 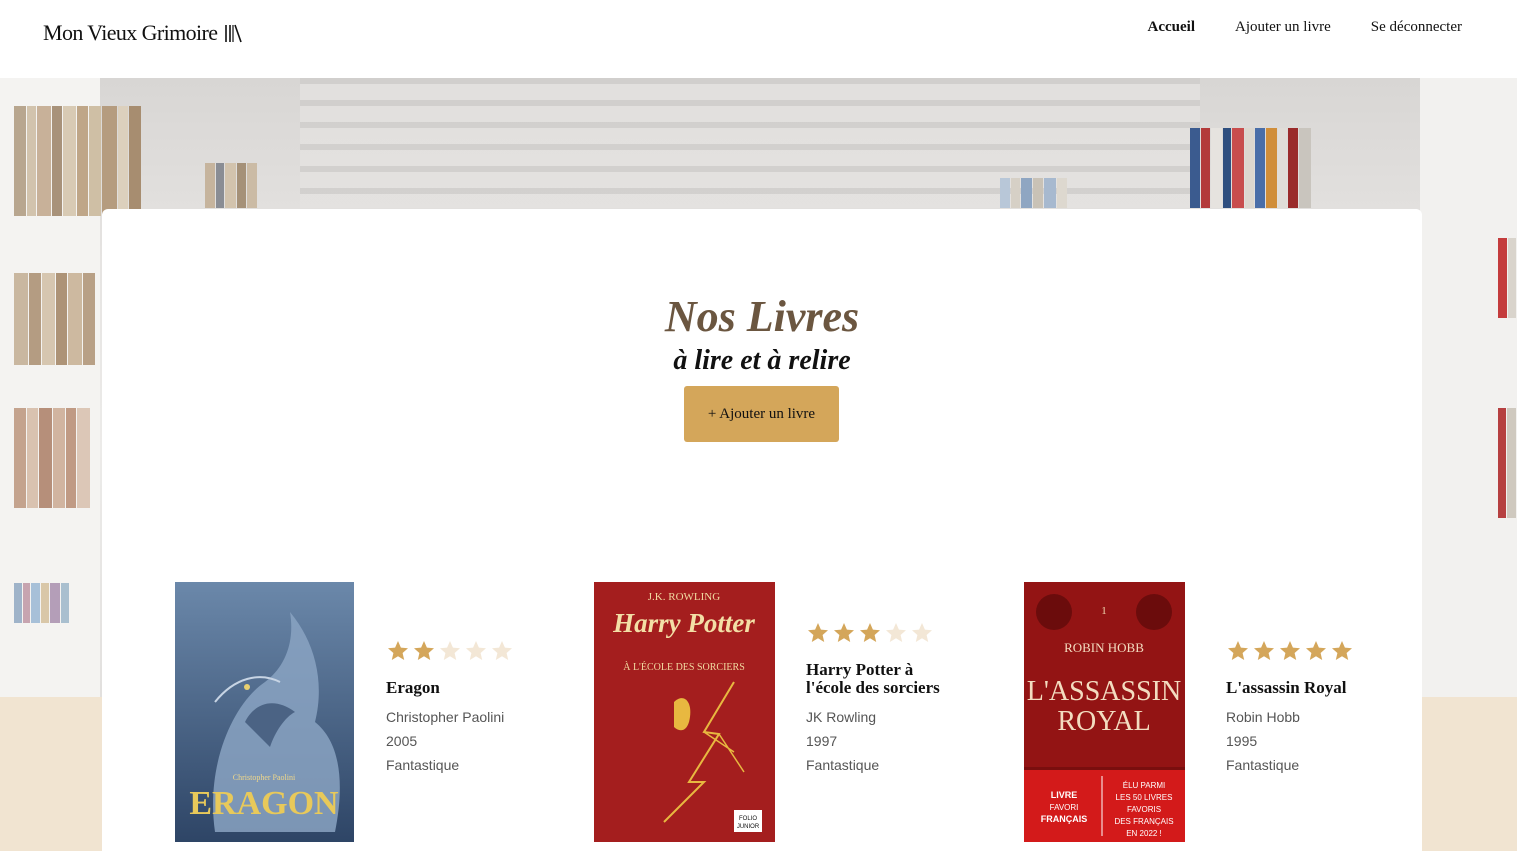 I want to click on books-right-top, so click(x=1270, y=168).